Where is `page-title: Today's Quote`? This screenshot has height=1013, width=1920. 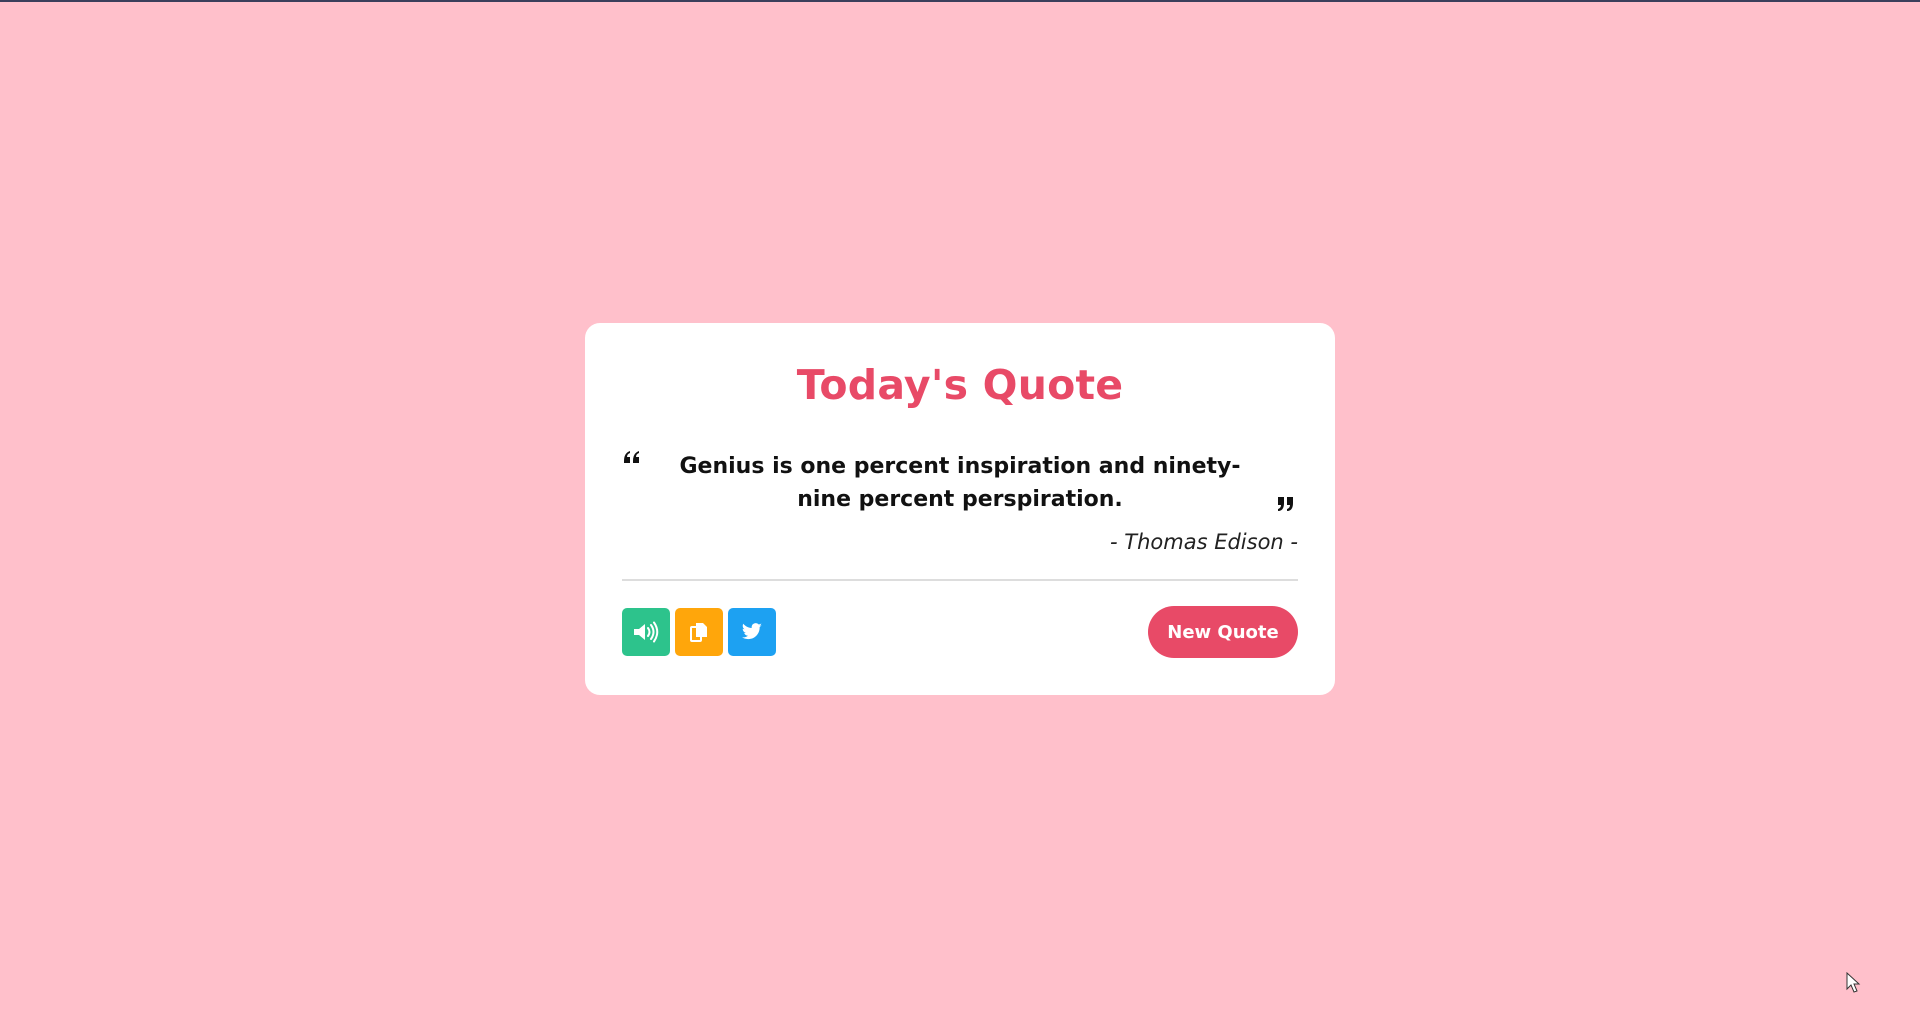
page-title: Today's Quote is located at coordinates (960, 385).